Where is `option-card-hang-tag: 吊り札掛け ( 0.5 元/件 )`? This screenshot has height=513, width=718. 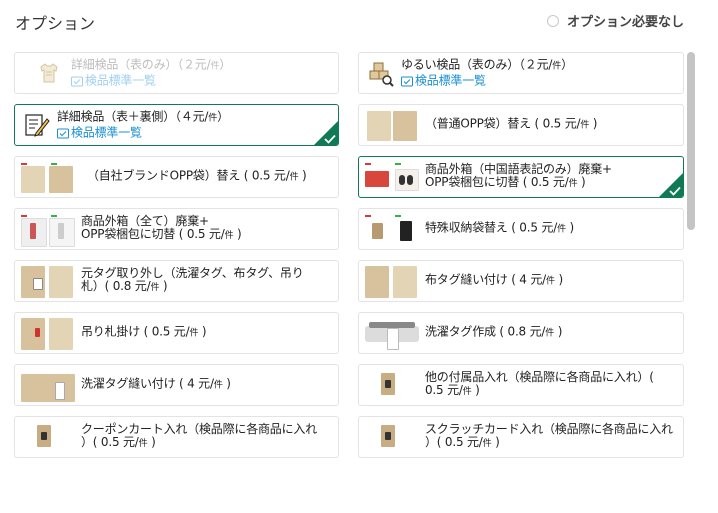 option-card-hang-tag: 吊り札掛け ( 0.5 元/件 ) is located at coordinates (176, 333).